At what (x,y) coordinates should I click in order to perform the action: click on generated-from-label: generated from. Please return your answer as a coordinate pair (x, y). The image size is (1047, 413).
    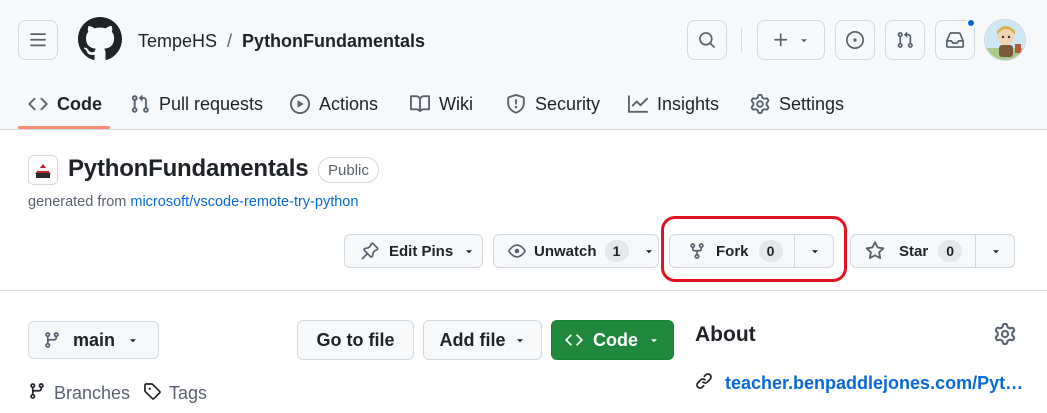
    Looking at the image, I should click on (77, 202).